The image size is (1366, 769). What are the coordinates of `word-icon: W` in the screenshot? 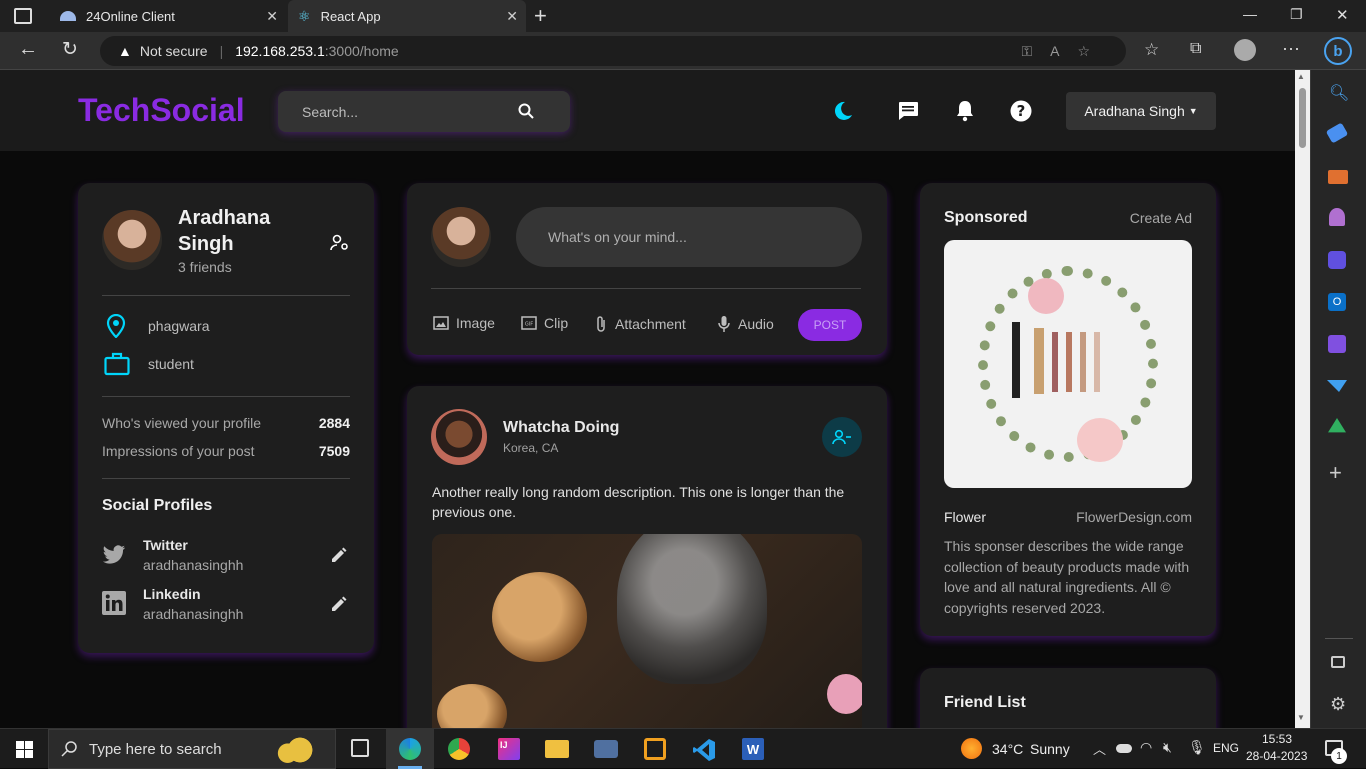 It's located at (753, 749).